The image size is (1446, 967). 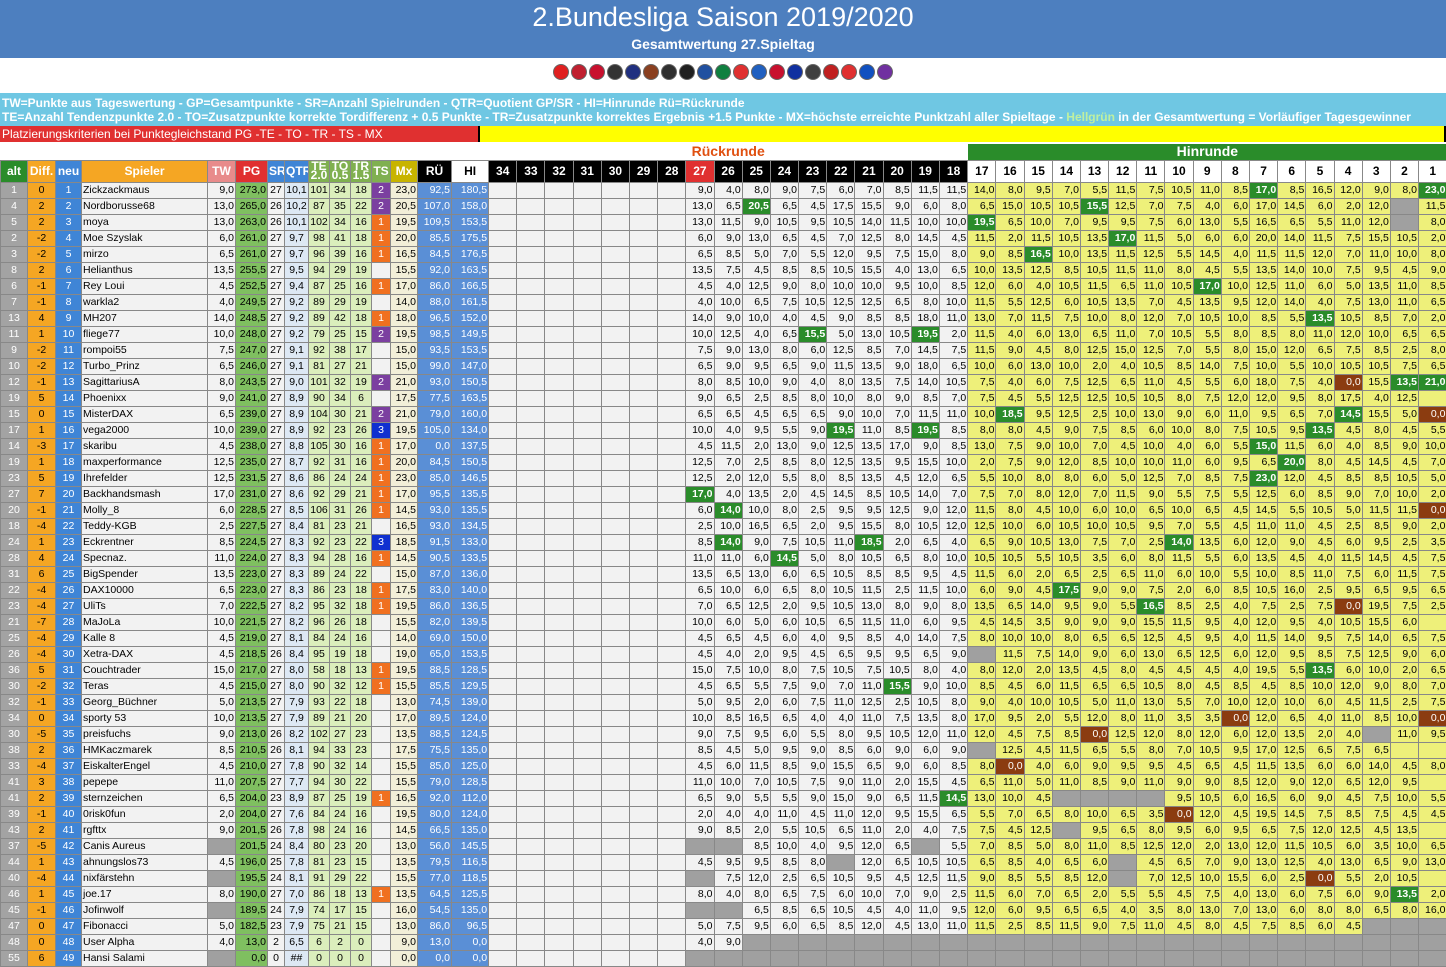 What do you see at coordinates (69, 430) in the screenshot?
I see `new-rank: 16` at bounding box center [69, 430].